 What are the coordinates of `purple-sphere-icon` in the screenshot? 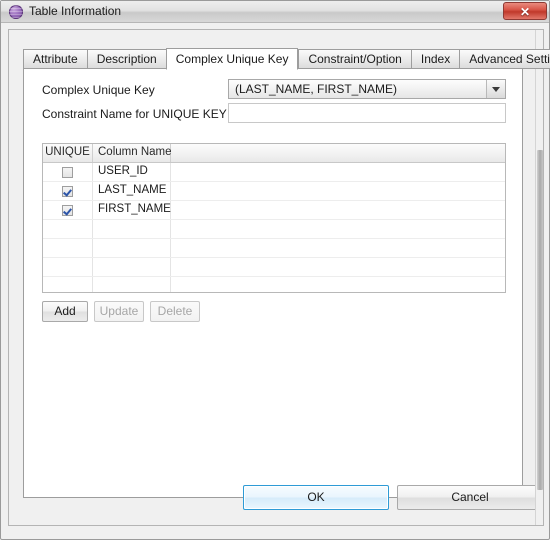 It's located at (16, 12).